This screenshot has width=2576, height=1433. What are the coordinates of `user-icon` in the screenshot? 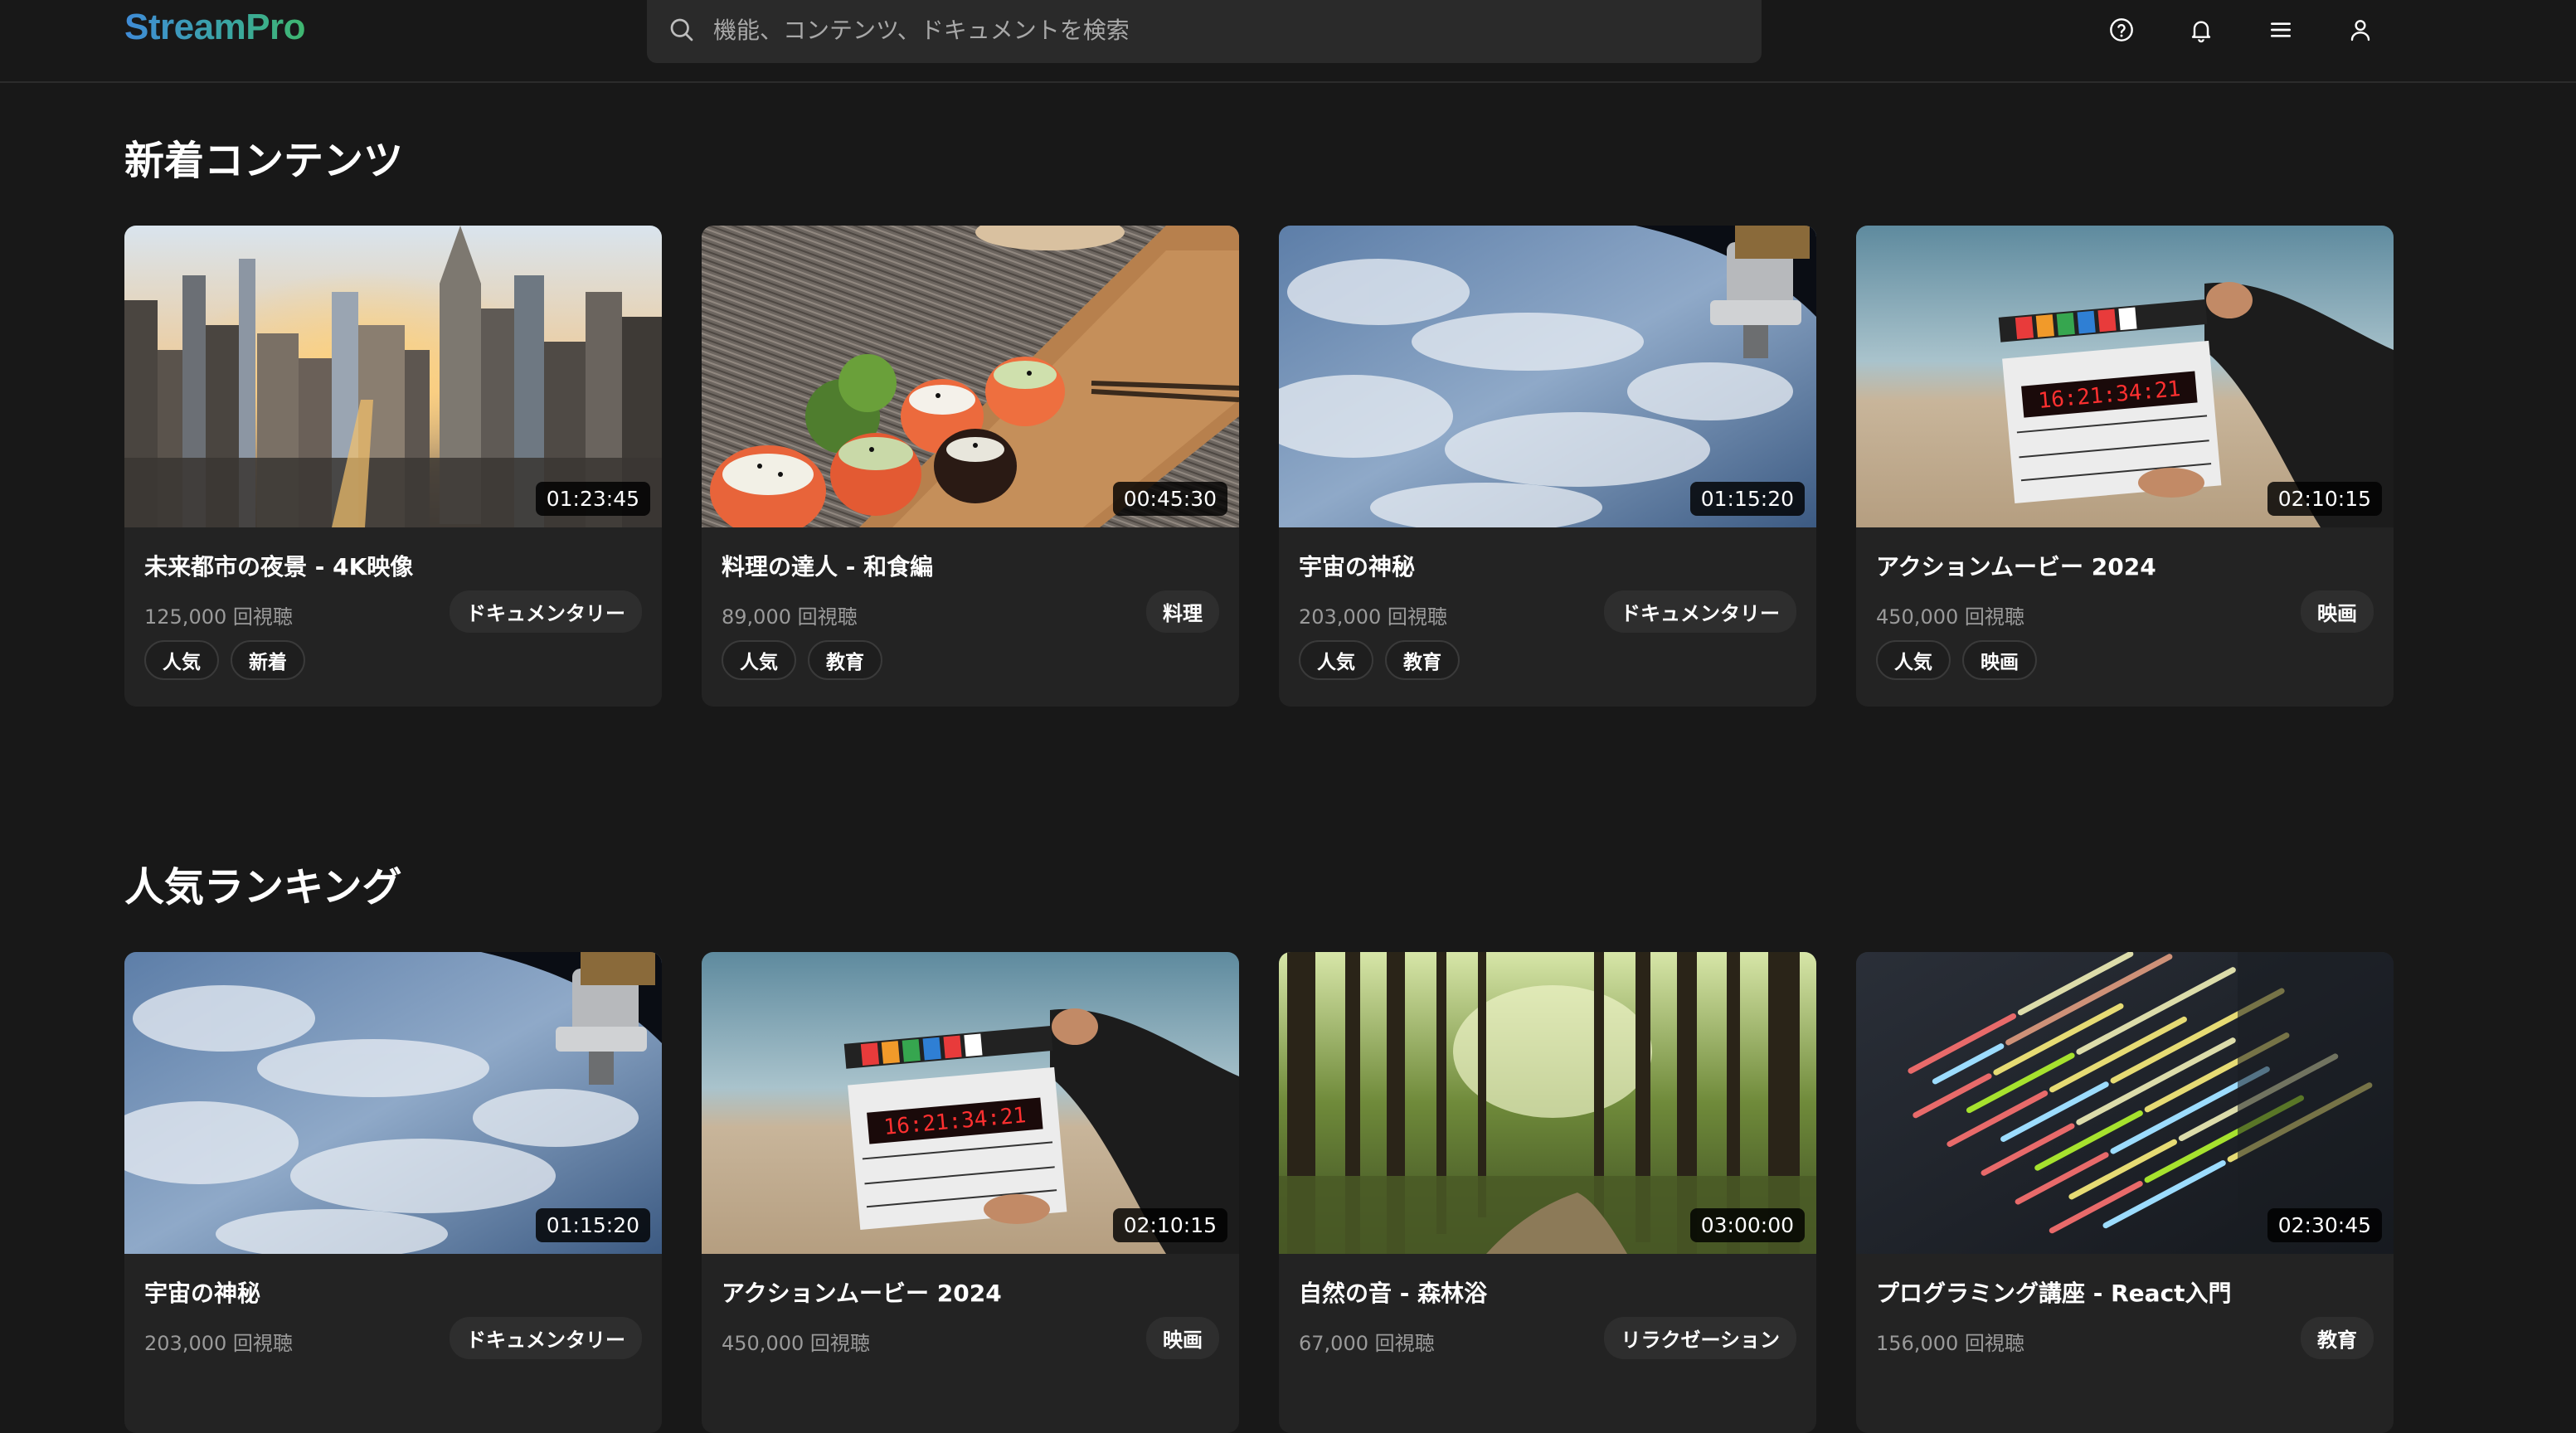 It's located at (2361, 30).